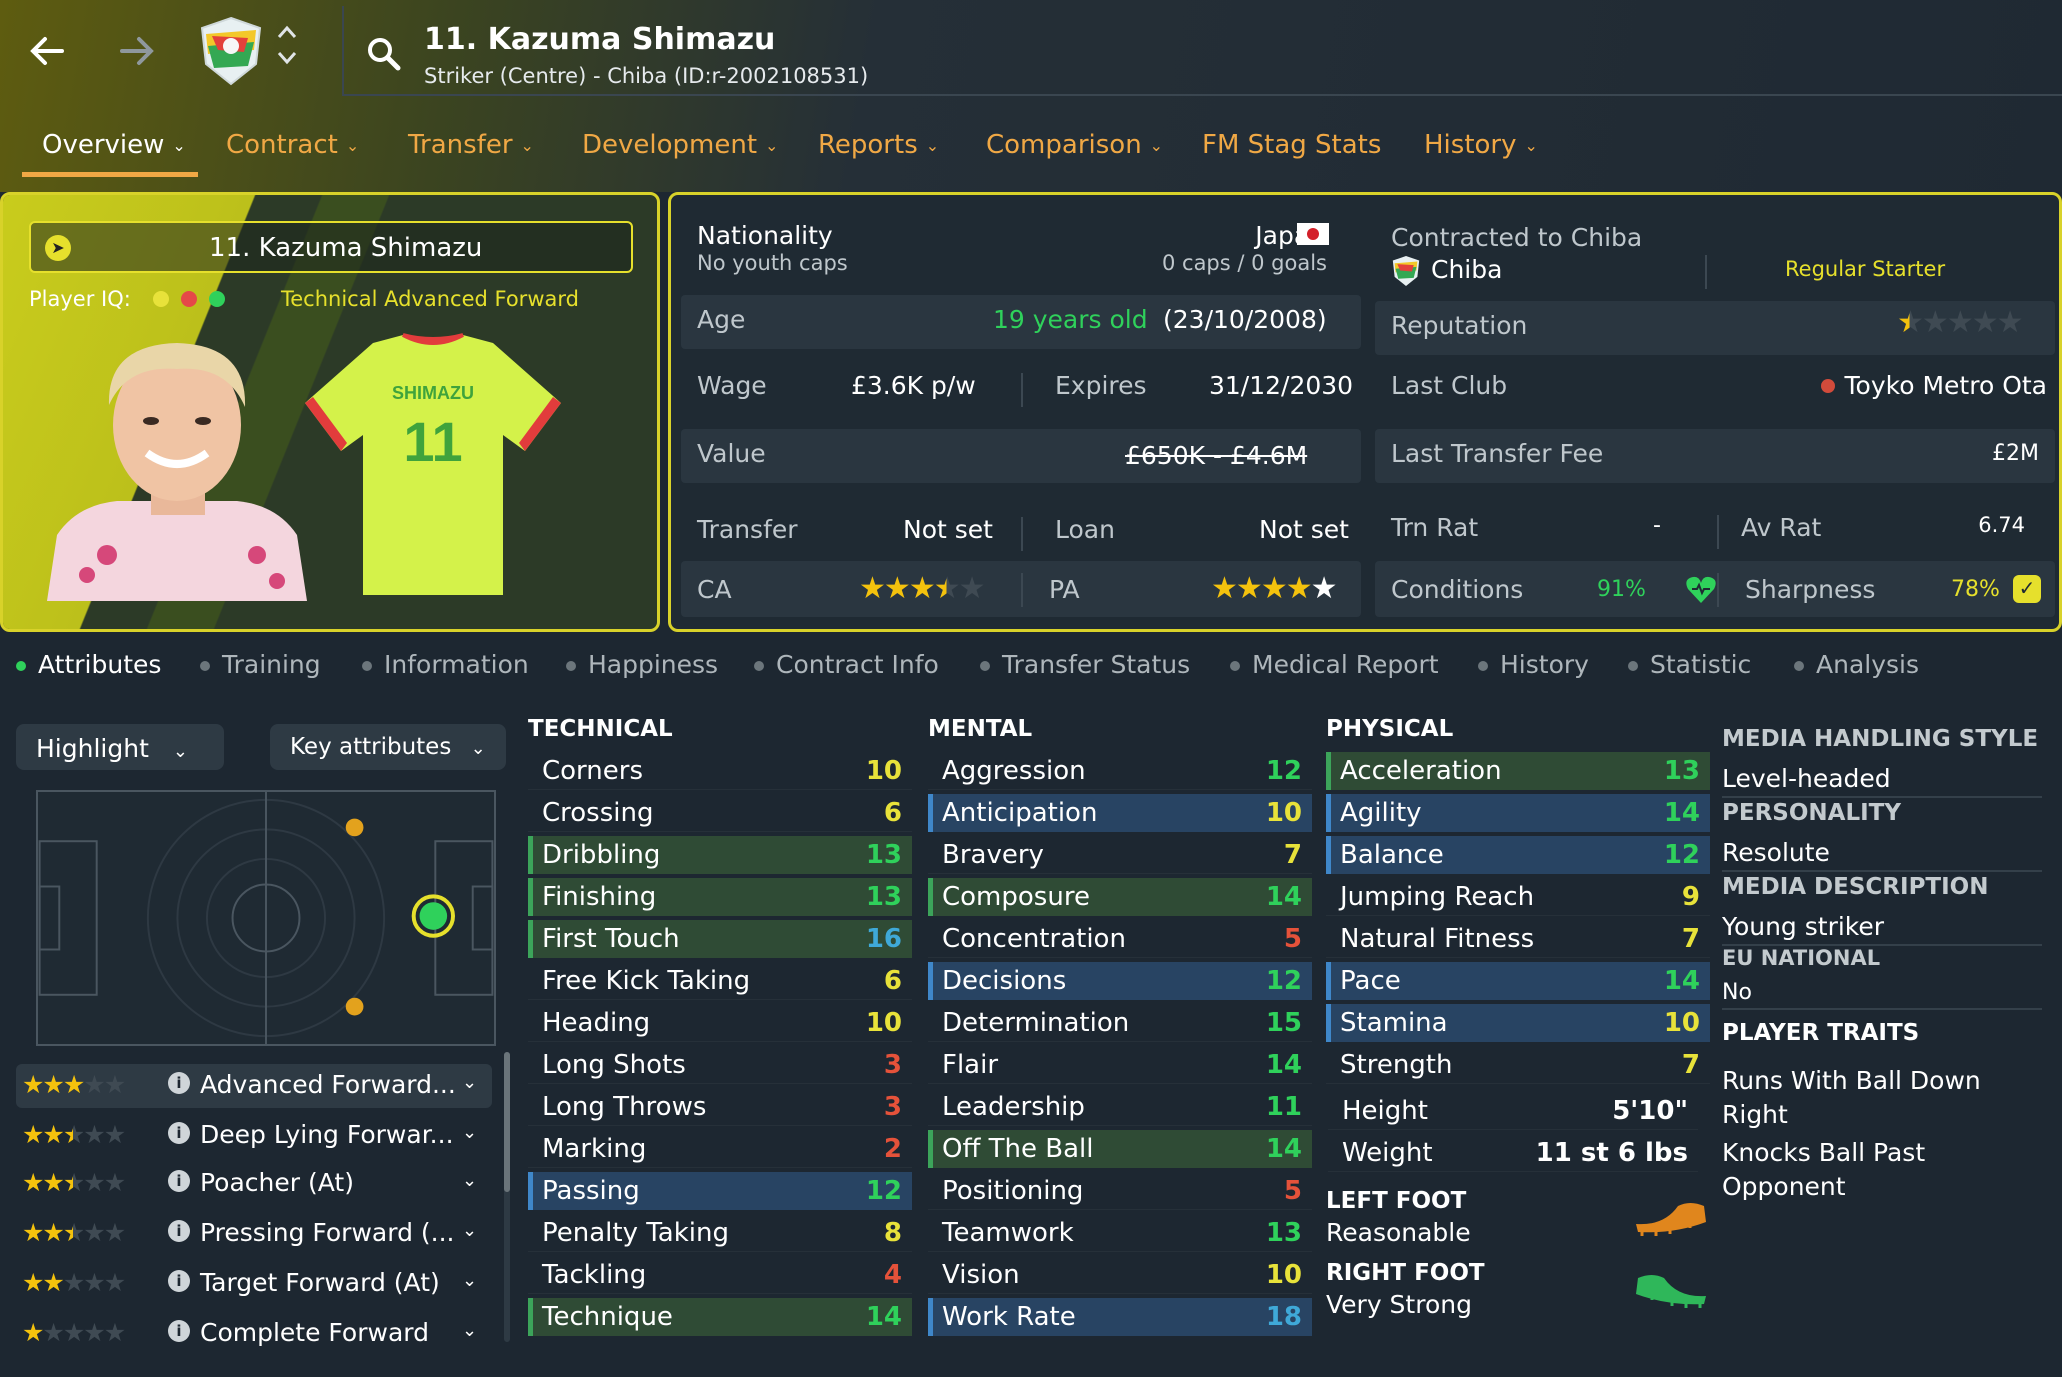 Image resolution: width=2062 pixels, height=1377 pixels. I want to click on tab-overview: Overview ⌄, so click(114, 145).